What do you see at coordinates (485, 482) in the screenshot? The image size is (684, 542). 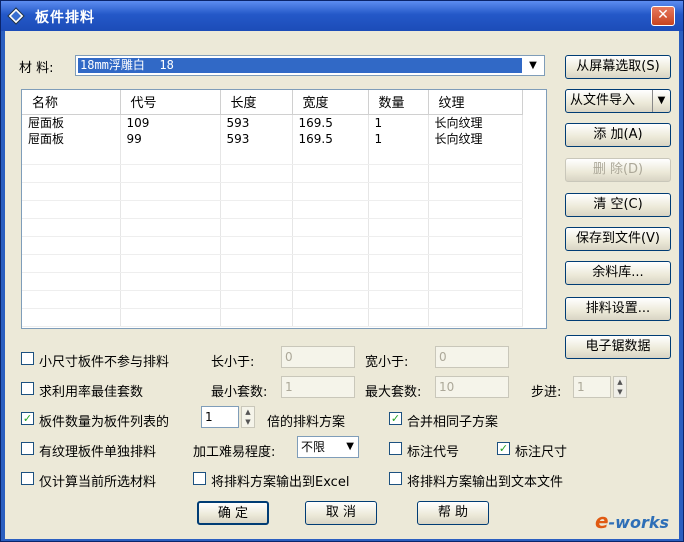 I see `export-text-label: 将排料方案输出到文本文件` at bounding box center [485, 482].